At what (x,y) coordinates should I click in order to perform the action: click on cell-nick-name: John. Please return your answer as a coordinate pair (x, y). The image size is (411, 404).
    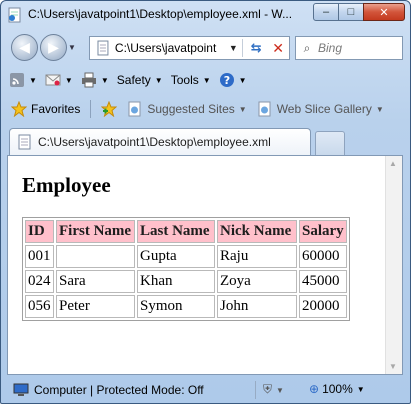
    Looking at the image, I should click on (257, 306).